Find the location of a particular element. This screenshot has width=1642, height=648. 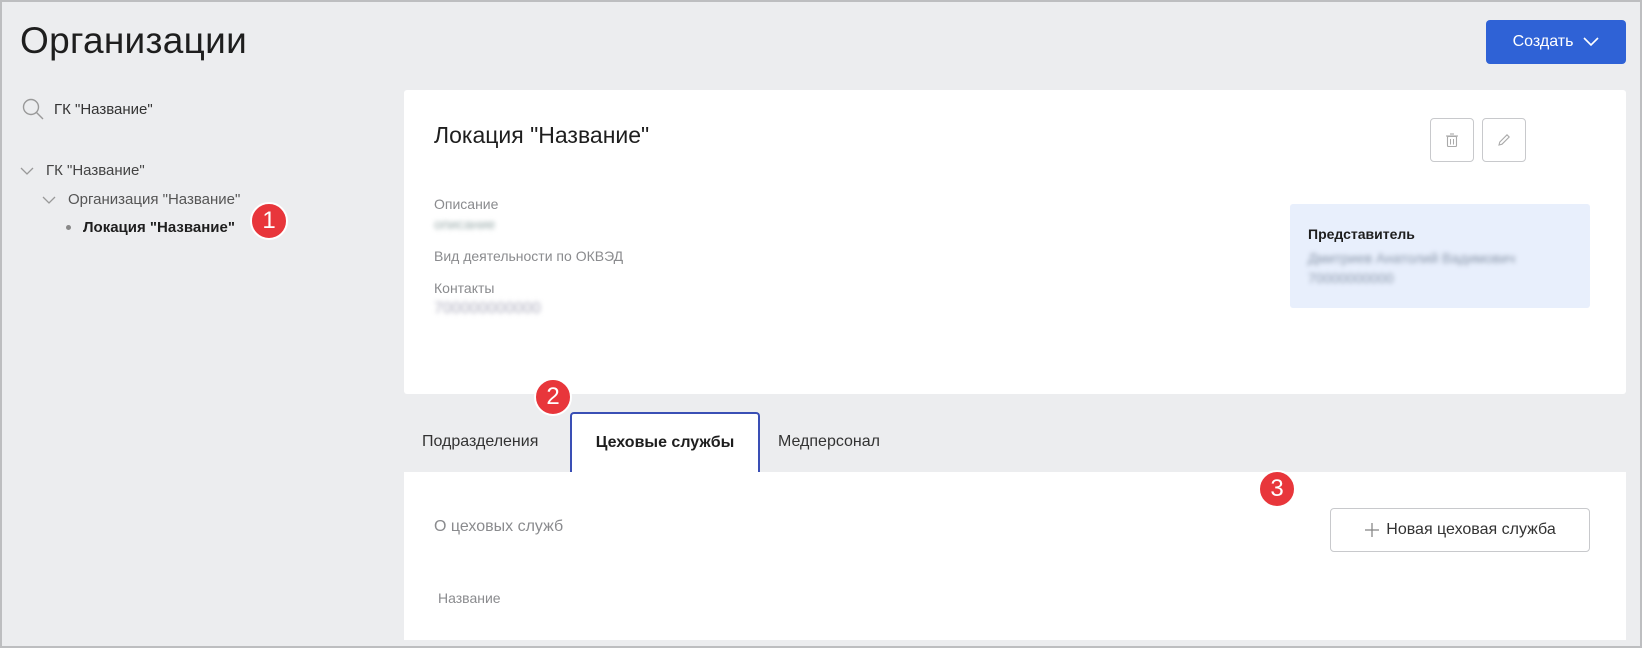

edit-button is located at coordinates (1504, 140).